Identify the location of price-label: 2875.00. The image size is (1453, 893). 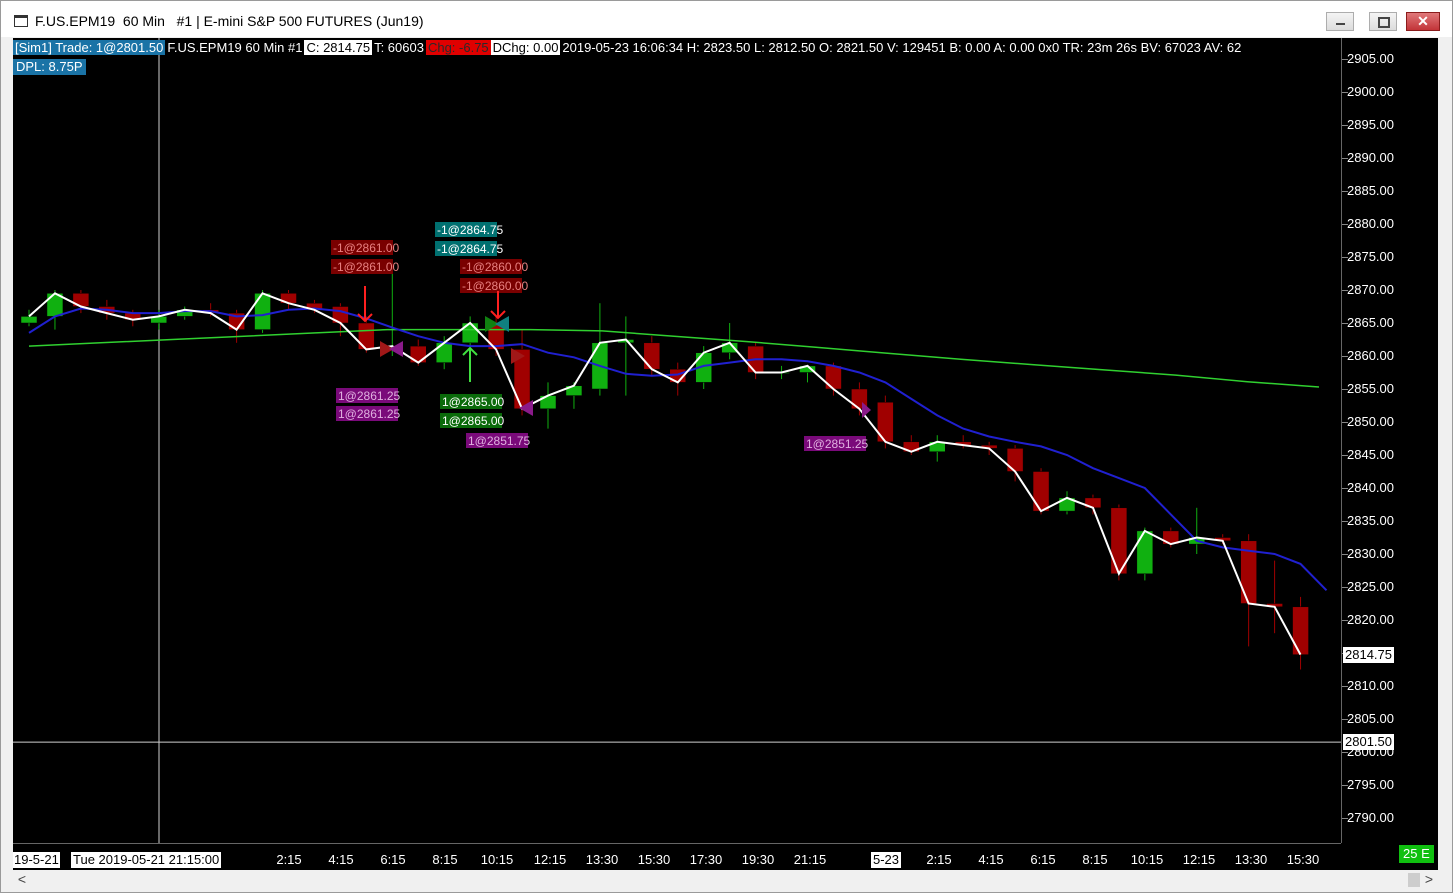
(1370, 256).